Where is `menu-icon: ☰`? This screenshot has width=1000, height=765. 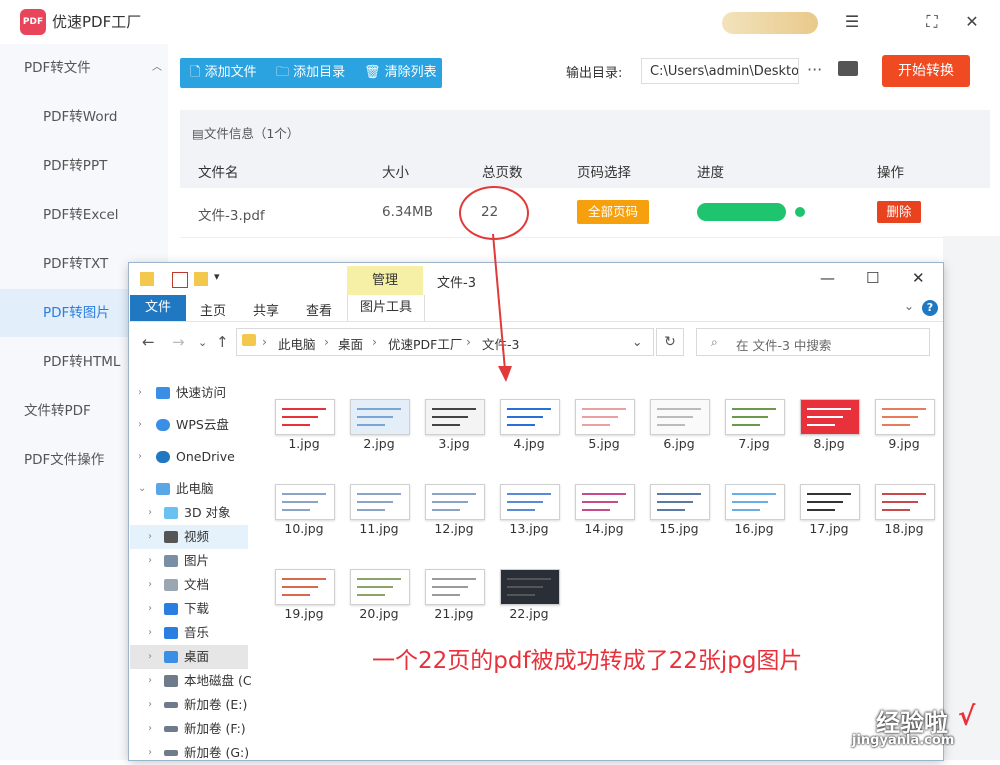
menu-icon: ☰ is located at coordinates (852, 22).